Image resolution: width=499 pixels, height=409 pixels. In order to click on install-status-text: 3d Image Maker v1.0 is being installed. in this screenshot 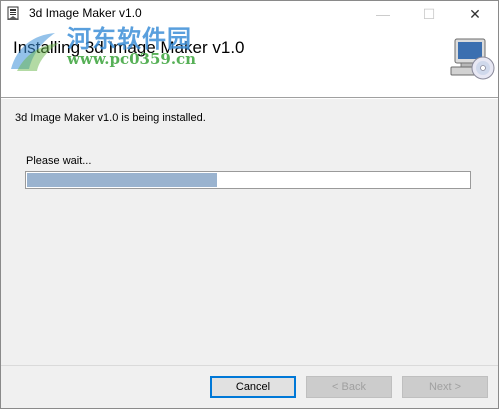, I will do `click(110, 118)`.